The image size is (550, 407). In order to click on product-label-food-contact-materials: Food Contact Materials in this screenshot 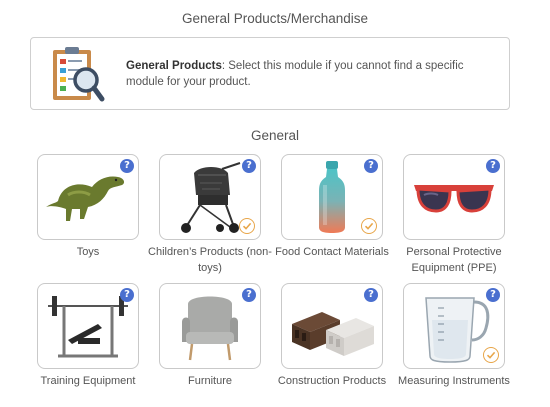, I will do `click(332, 252)`.